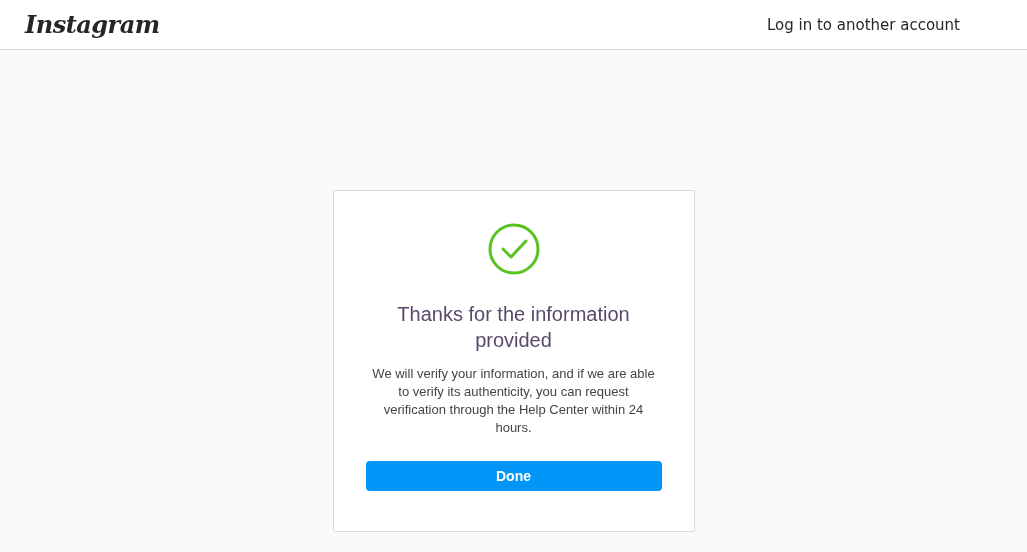 This screenshot has height=552, width=1027. Describe the element at coordinates (513, 327) in the screenshot. I see `heading: Thanks for the information provided` at that location.